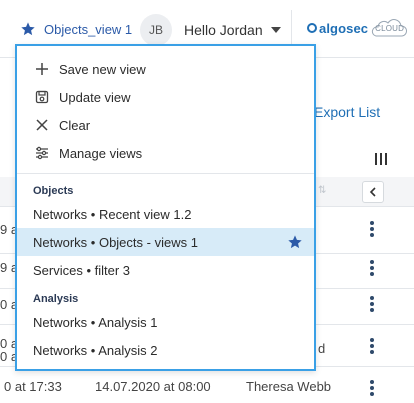  Describe the element at coordinates (101, 153) in the screenshot. I see `action-label: Manage views` at that location.